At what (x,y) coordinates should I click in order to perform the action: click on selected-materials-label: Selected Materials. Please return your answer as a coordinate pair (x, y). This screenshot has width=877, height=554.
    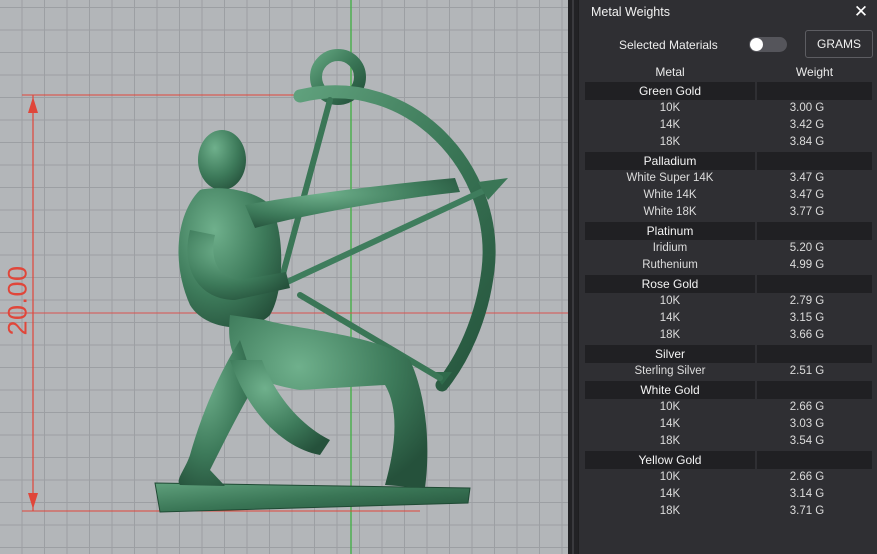
    Looking at the image, I should click on (668, 45).